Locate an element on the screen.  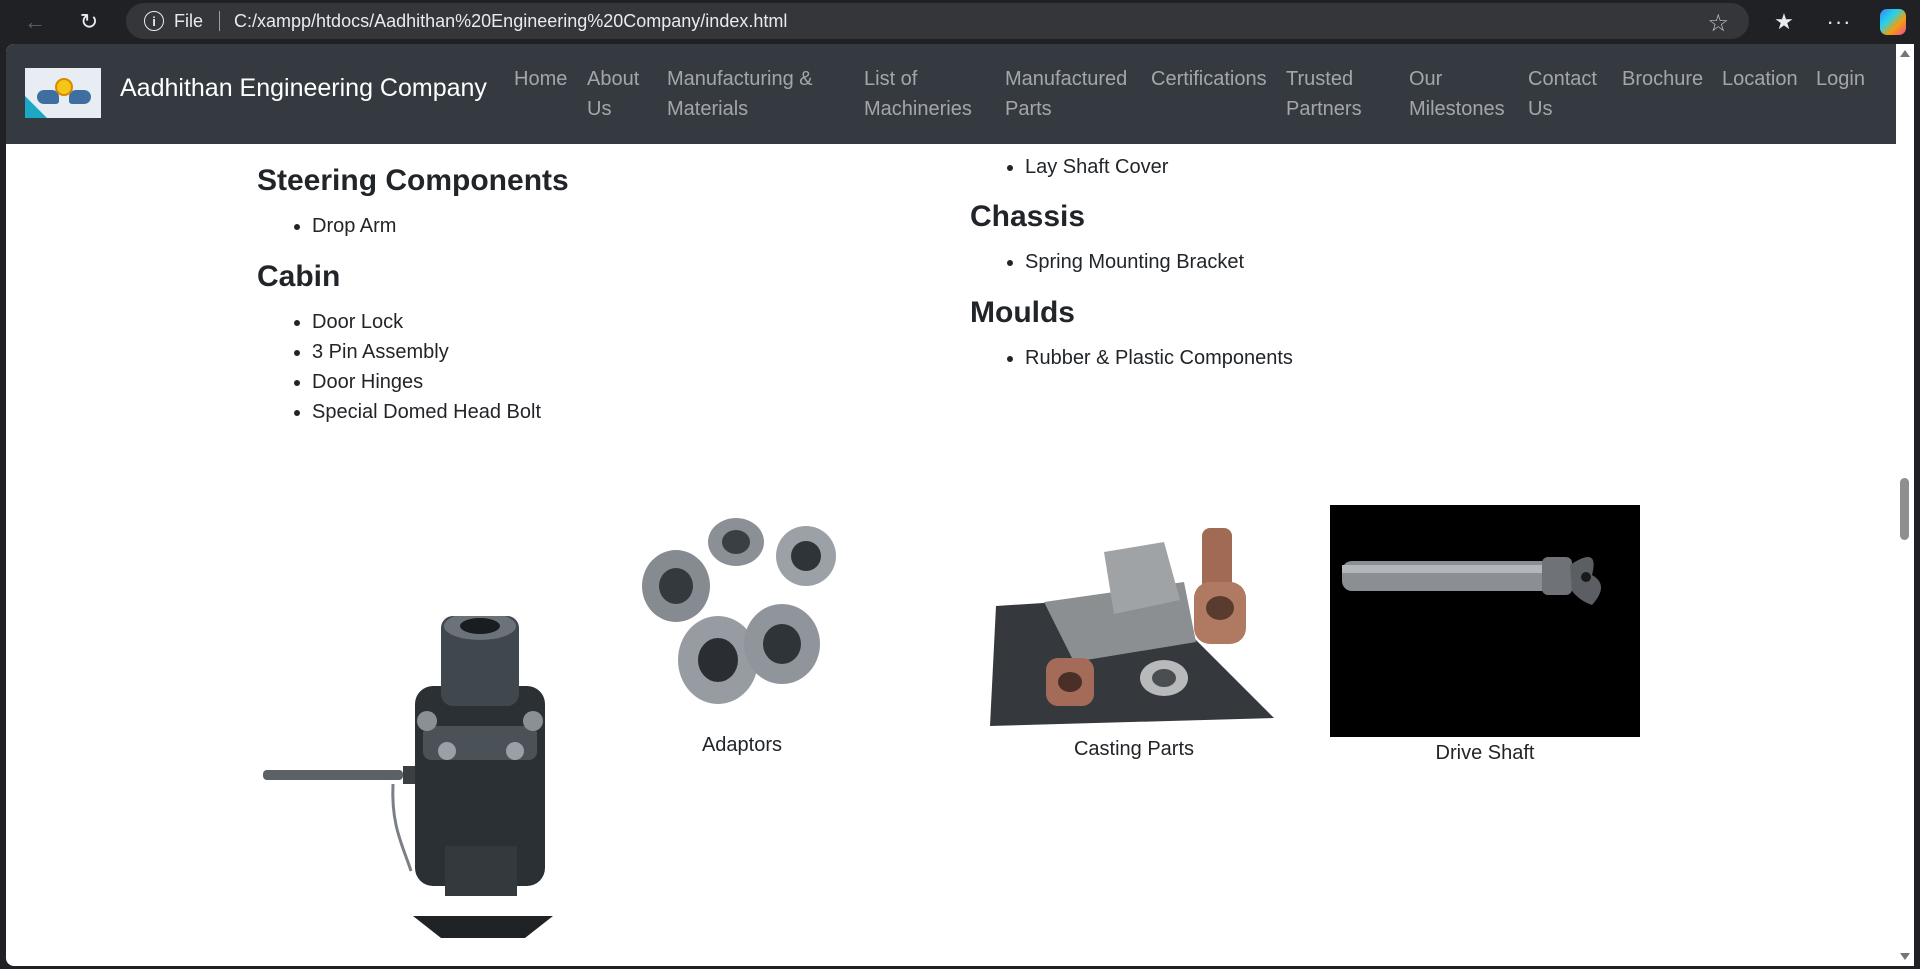
product-image-casting-parts is located at coordinates (1134, 624).